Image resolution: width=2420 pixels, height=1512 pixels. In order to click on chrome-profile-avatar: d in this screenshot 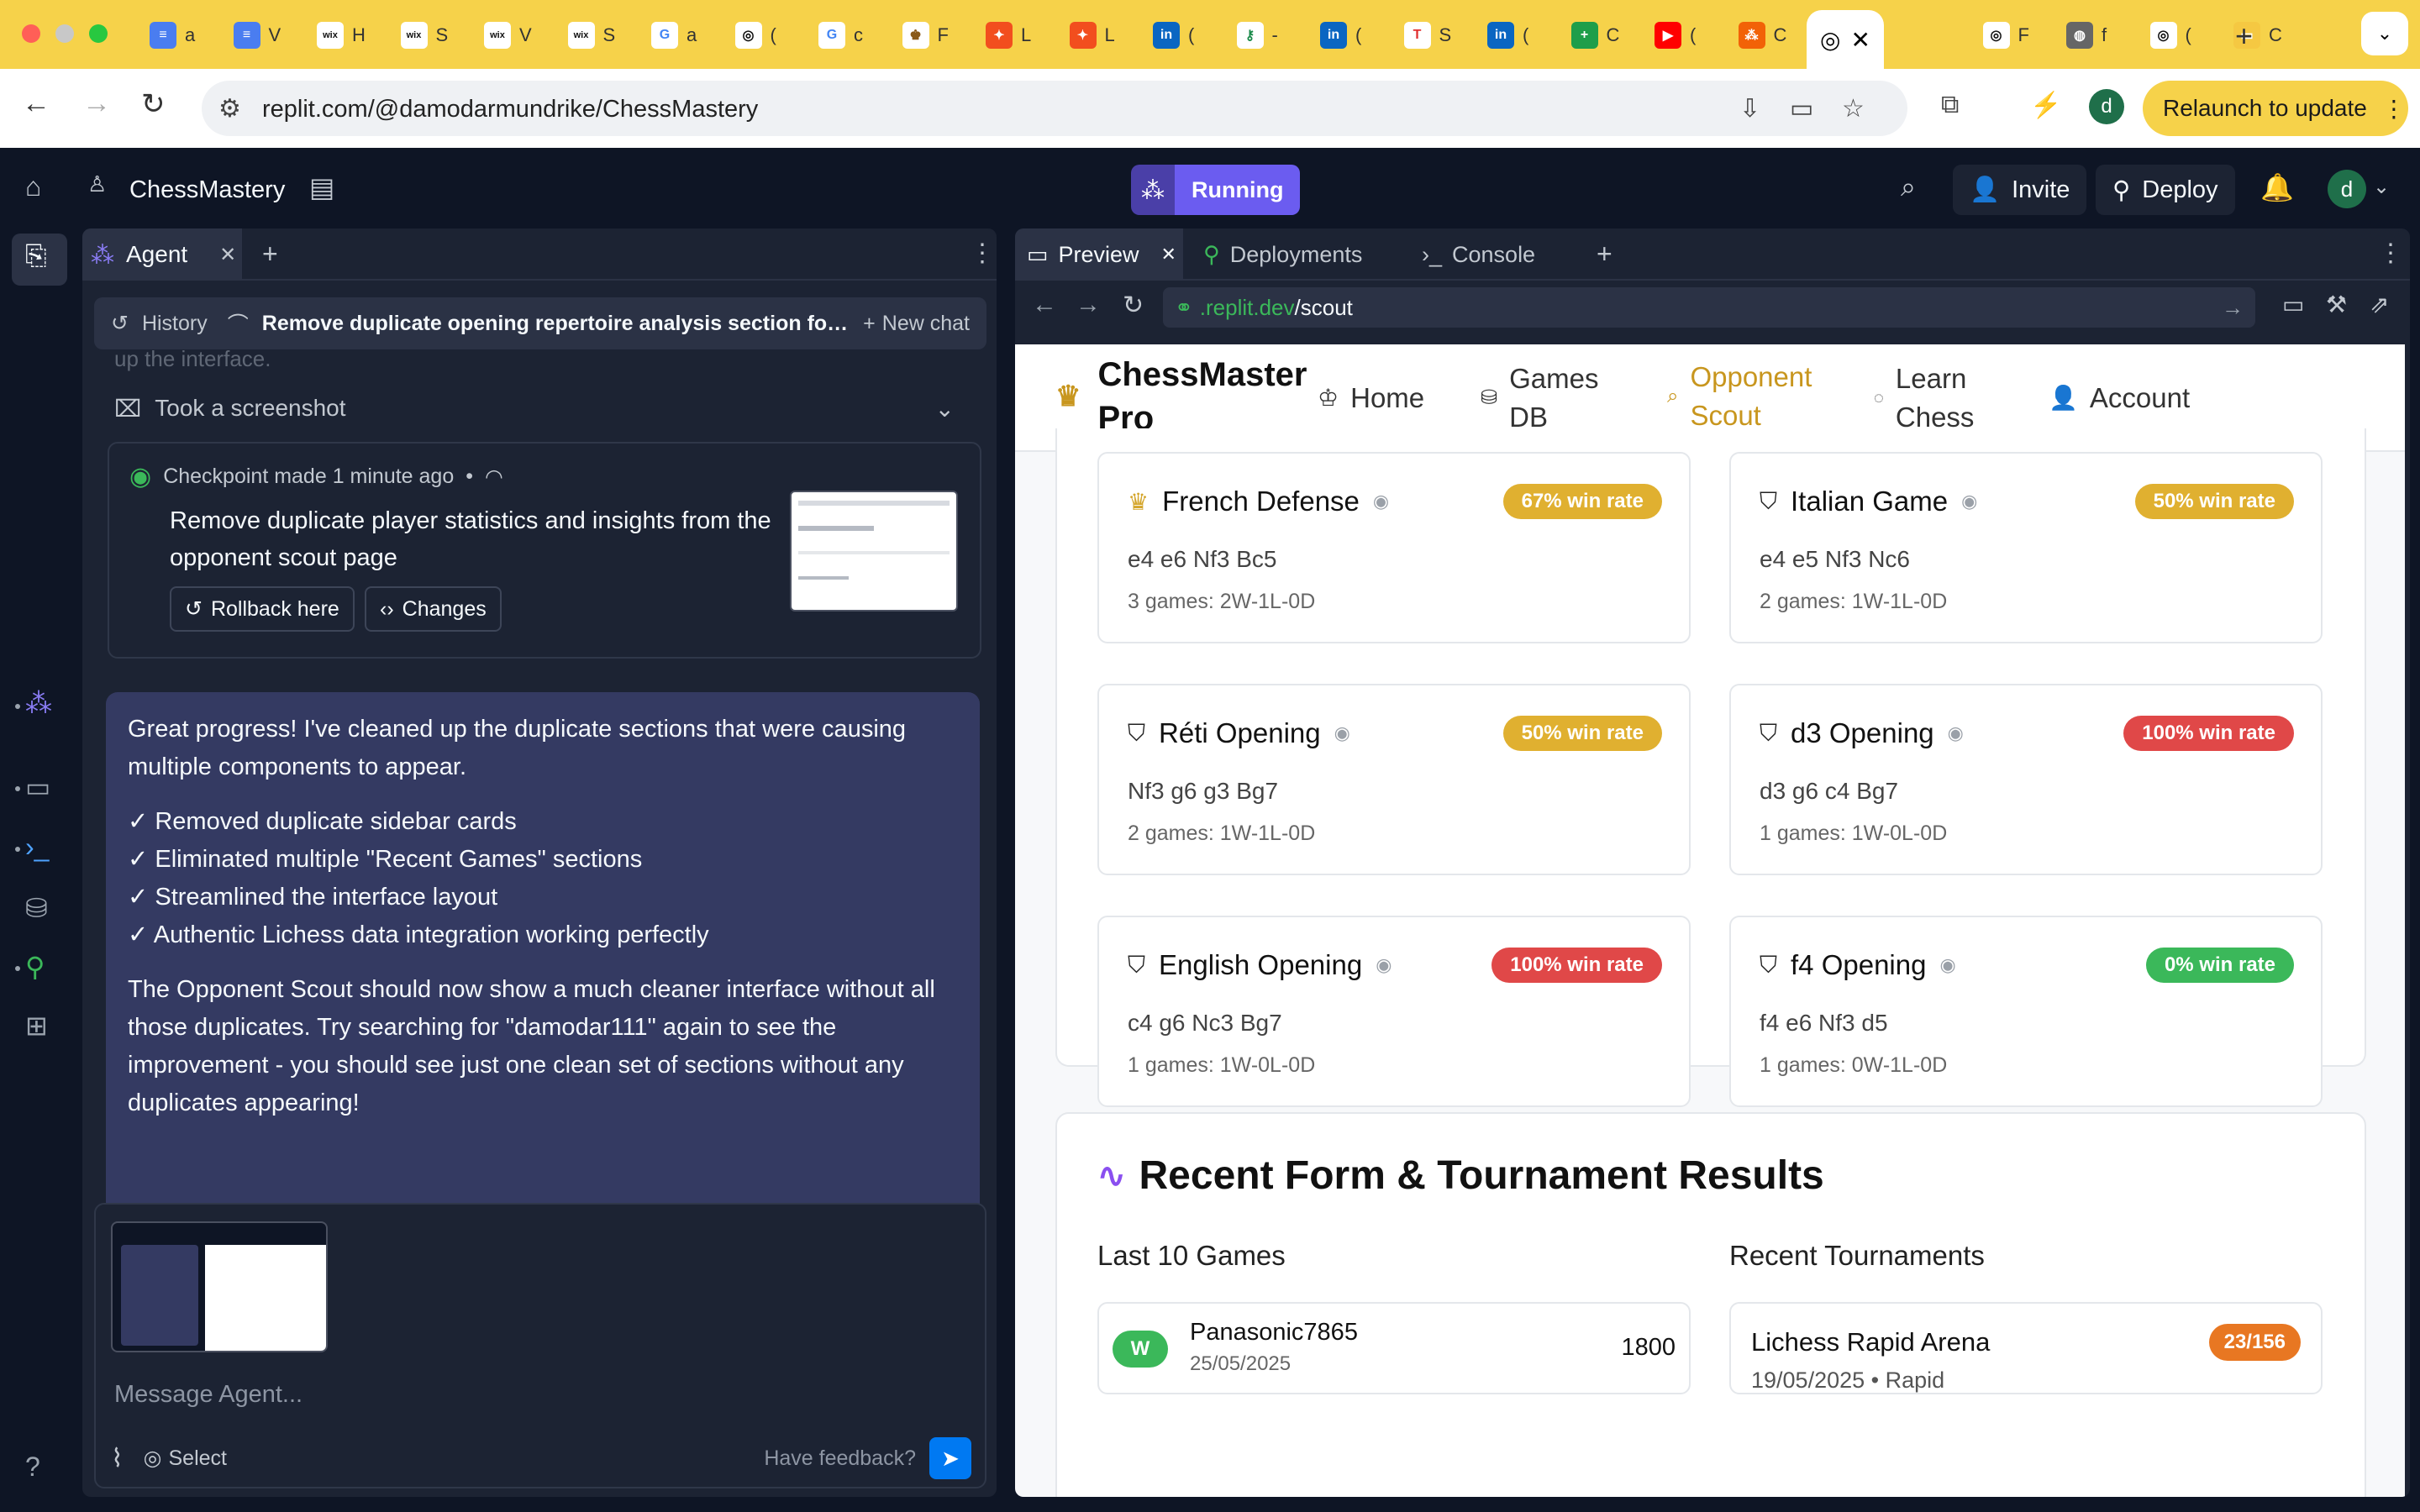, I will do `click(2106, 106)`.